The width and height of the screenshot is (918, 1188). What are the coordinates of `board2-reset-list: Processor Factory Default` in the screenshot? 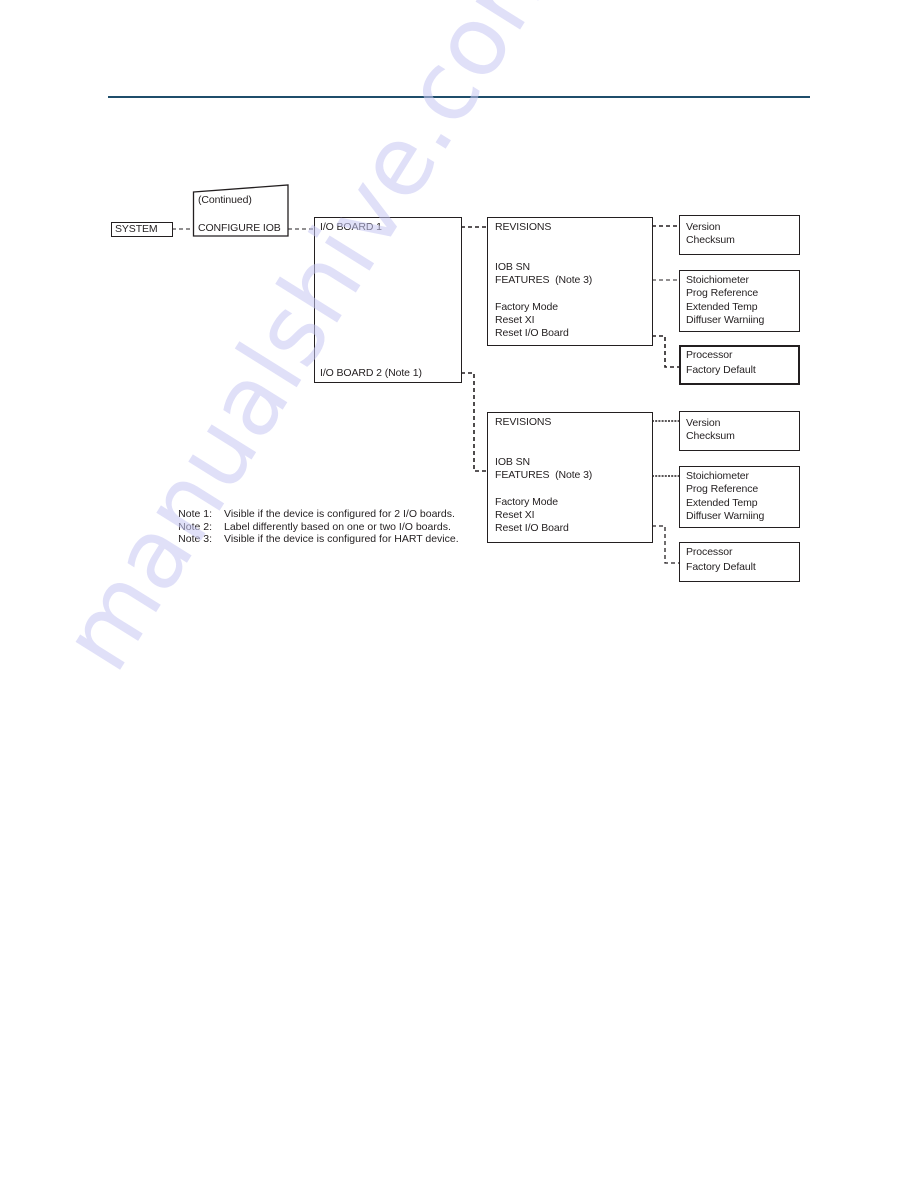 It's located at (721, 559).